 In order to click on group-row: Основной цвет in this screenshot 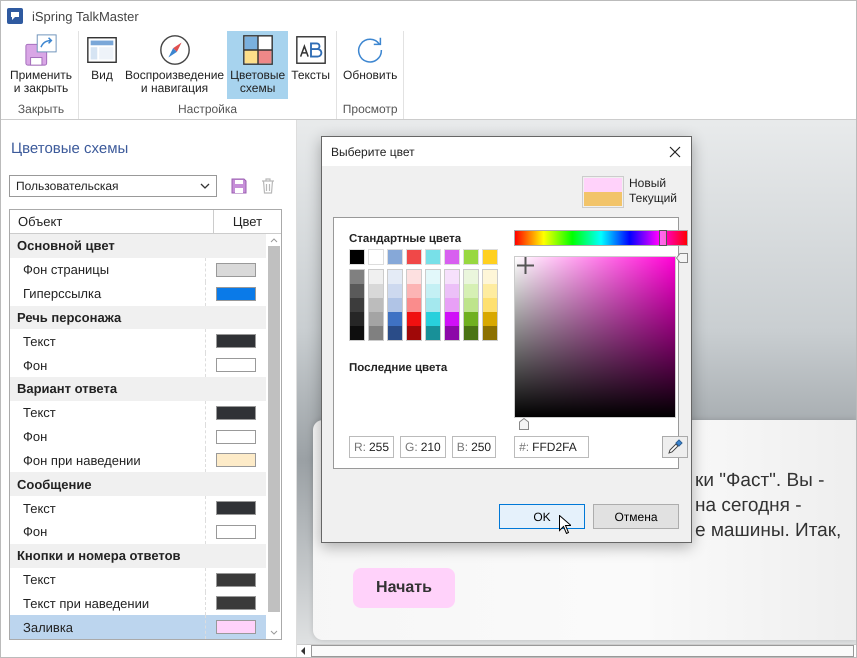, I will do `click(138, 246)`.